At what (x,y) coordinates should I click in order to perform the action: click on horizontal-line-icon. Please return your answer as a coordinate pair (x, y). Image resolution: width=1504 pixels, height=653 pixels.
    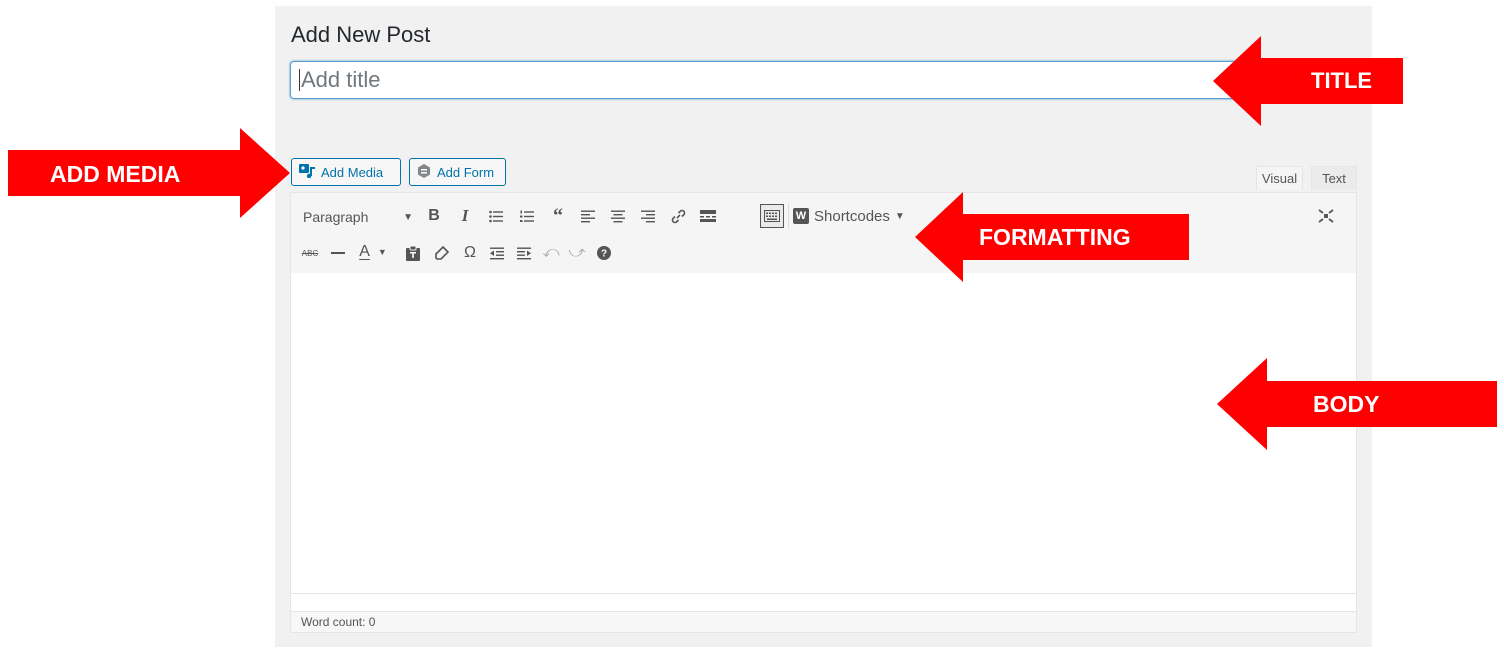
    Looking at the image, I should click on (338, 253).